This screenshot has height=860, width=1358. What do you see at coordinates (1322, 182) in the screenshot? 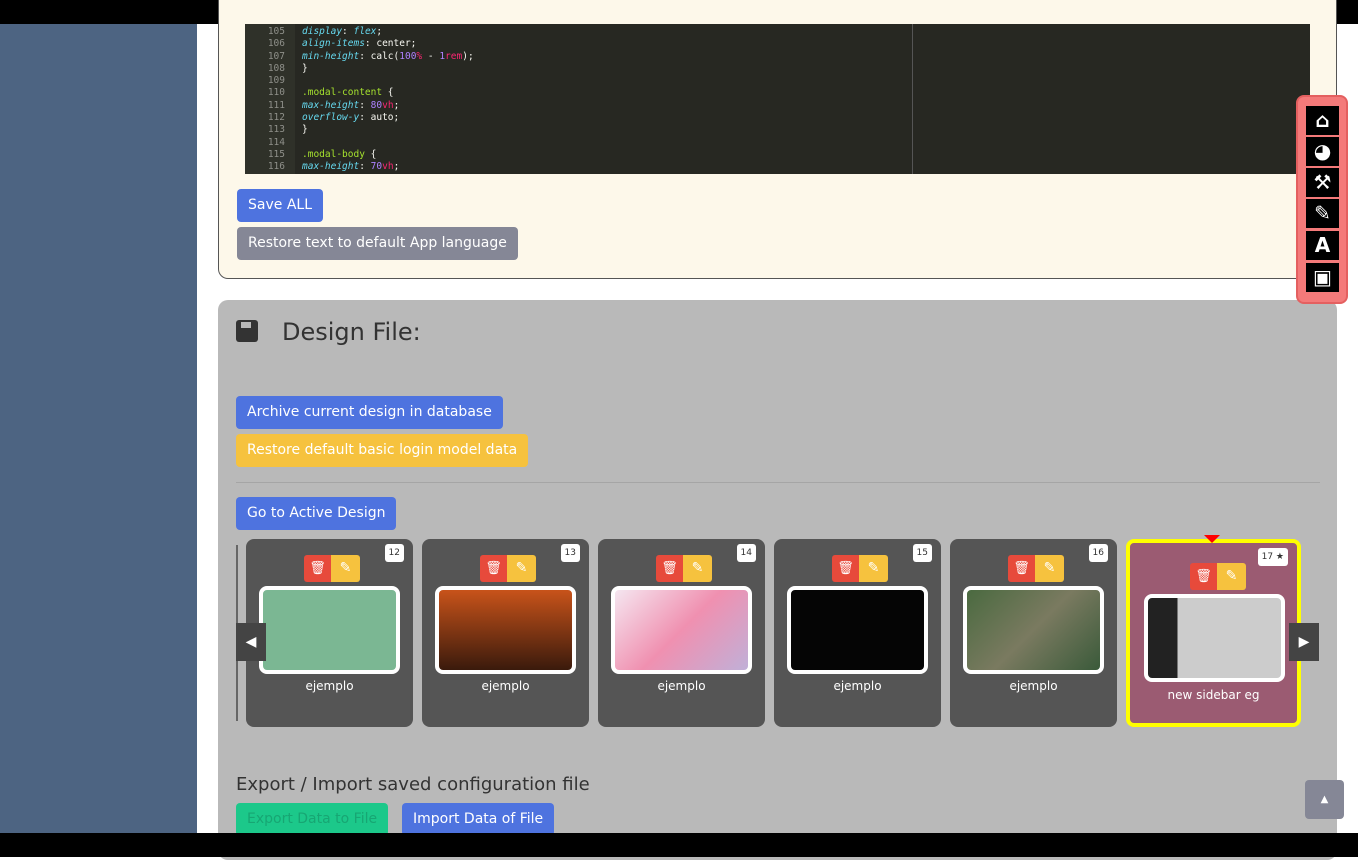
I see `wrench-icon: ⚒` at bounding box center [1322, 182].